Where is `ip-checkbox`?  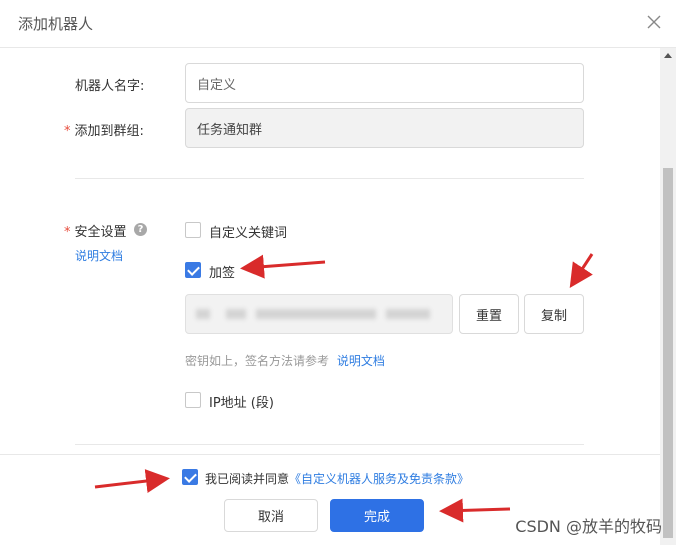 ip-checkbox is located at coordinates (193, 400).